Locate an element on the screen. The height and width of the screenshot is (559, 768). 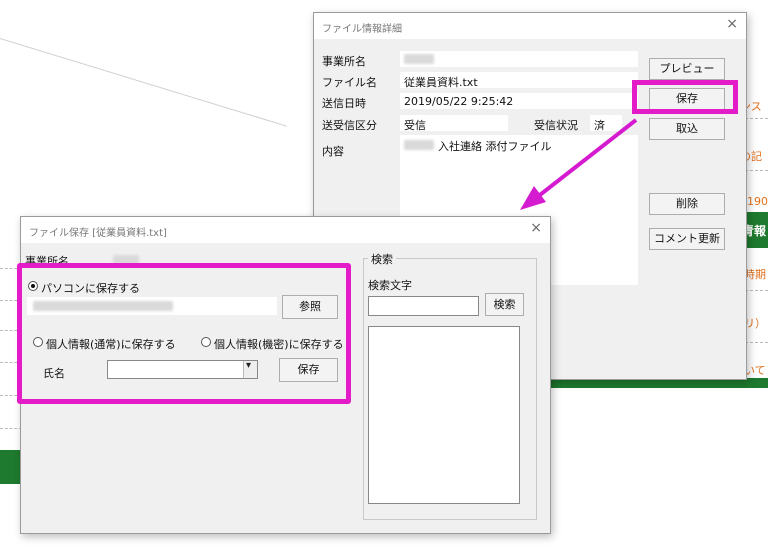
save-options-highlight is located at coordinates (184, 333).